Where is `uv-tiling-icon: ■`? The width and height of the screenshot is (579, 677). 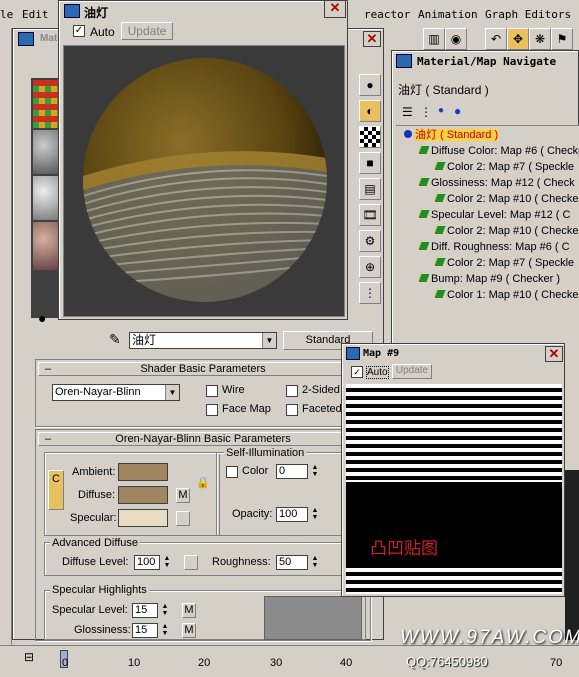
uv-tiling-icon: ■ is located at coordinates (370, 163).